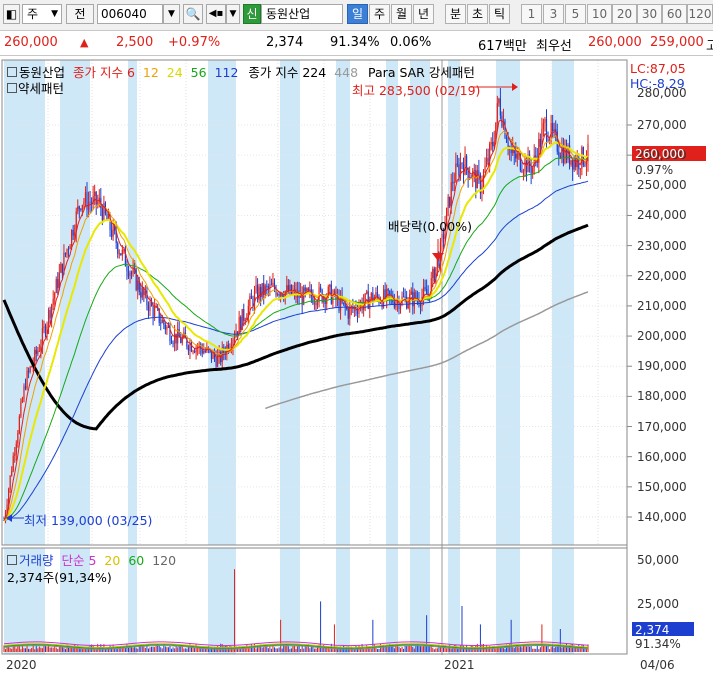  I want to click on market-select: 주 ▼, so click(42, 14).